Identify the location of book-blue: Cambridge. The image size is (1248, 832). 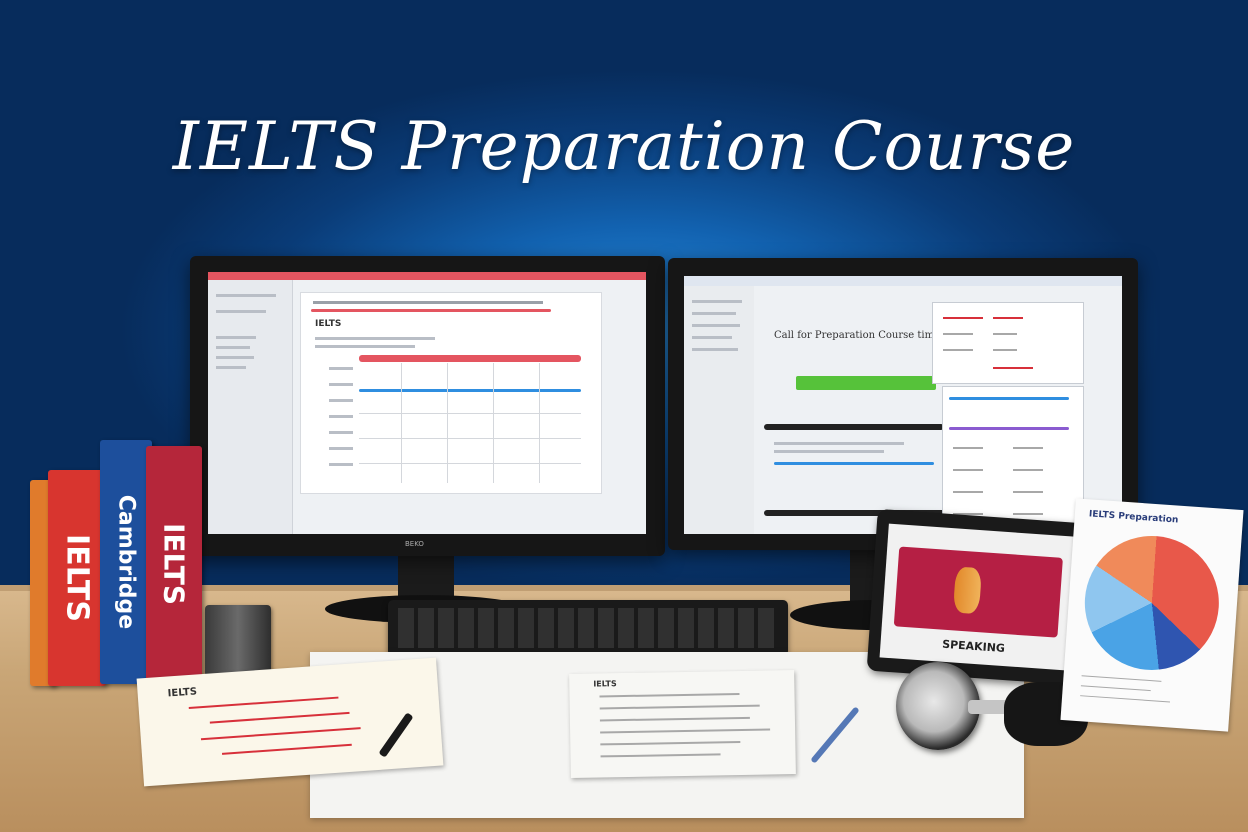
(126, 562).